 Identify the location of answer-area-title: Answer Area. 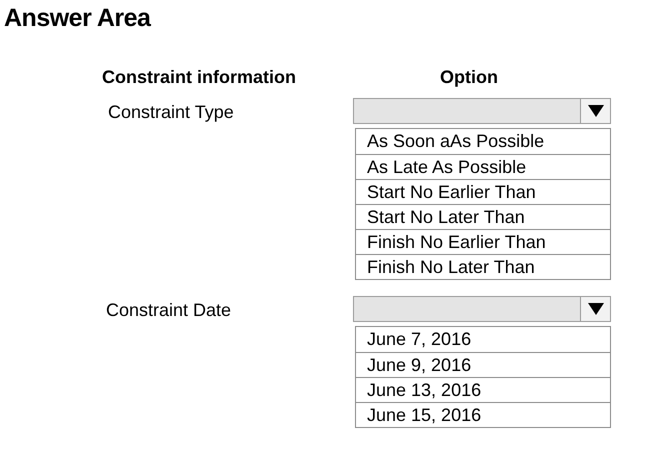
(76, 18).